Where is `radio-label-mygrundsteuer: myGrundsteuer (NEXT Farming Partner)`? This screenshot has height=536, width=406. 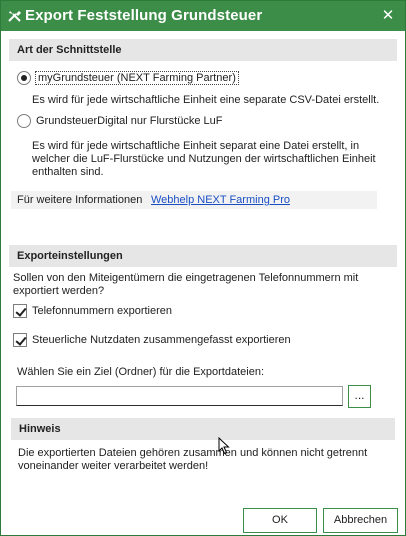 radio-label-mygrundsteuer: myGrundsteuer (NEXT Farming Partner) is located at coordinates (137, 78).